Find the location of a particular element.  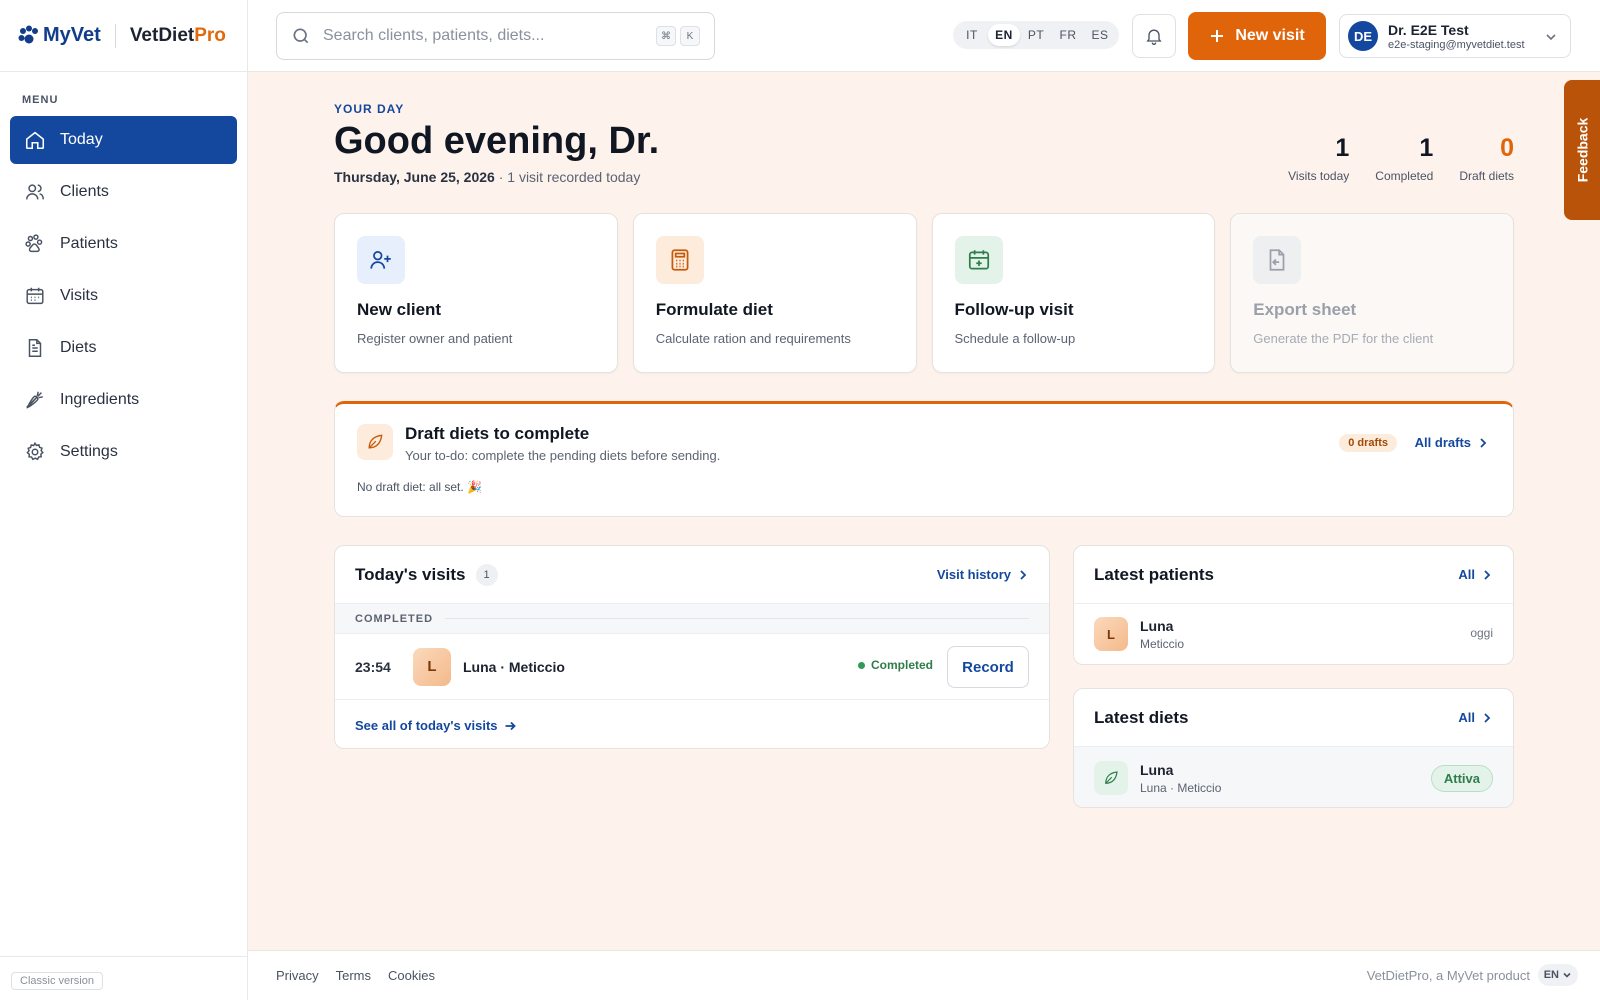

quick-action-new-client: New client Register owner and patient is located at coordinates (476, 293).